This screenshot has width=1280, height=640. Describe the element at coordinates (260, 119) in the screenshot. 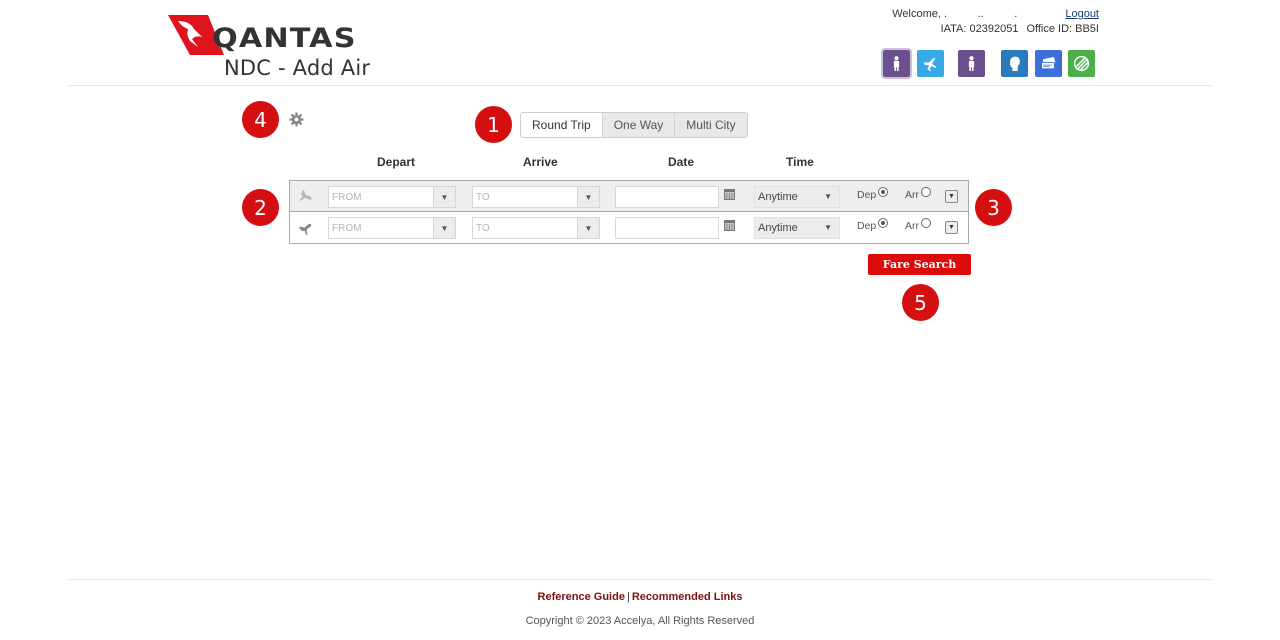

I see `marker-4: 4` at that location.